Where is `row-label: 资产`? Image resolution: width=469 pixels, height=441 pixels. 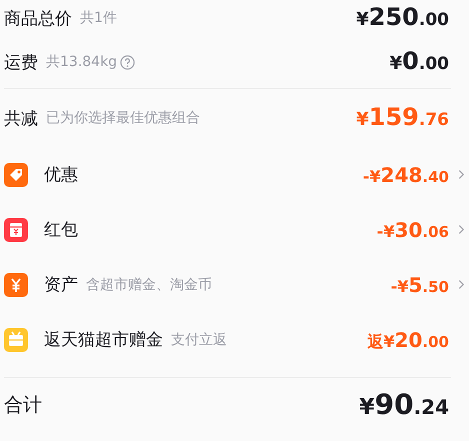
row-label: 资产 is located at coordinates (61, 285).